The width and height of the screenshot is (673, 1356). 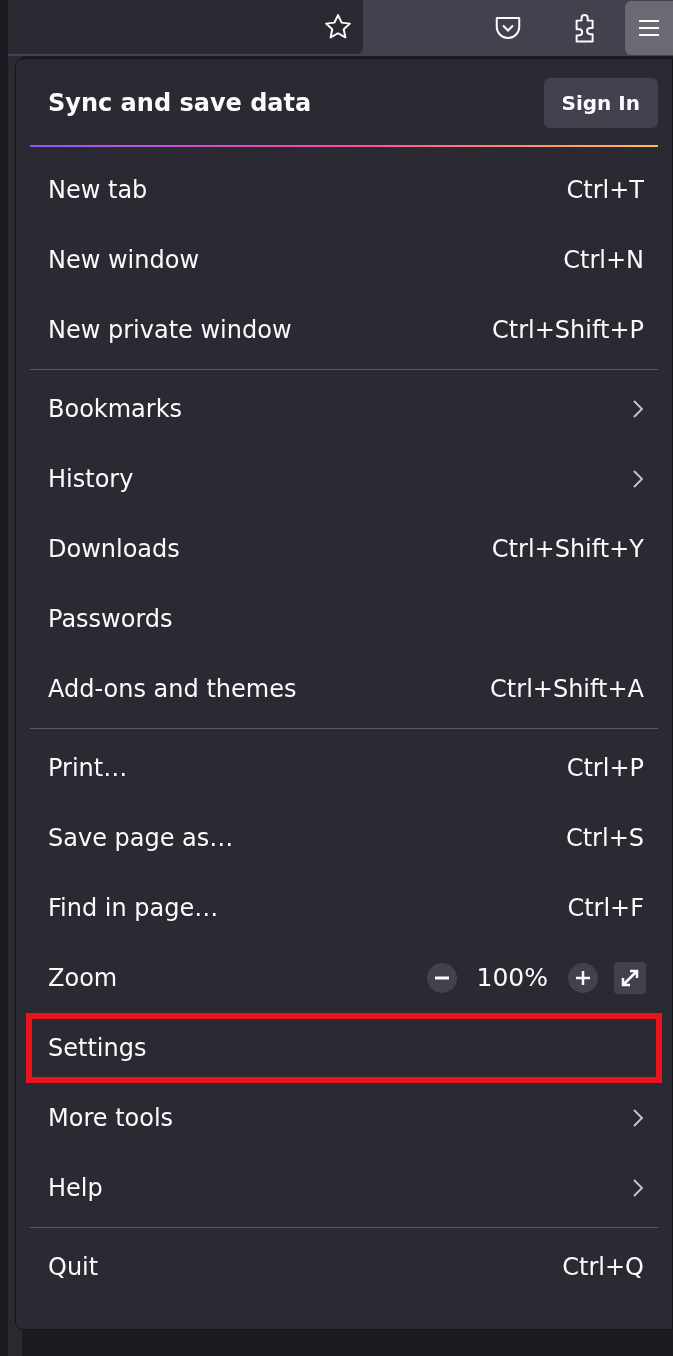 What do you see at coordinates (344, 330) in the screenshot?
I see `menu-item: New private window Ctrl+Shift+P` at bounding box center [344, 330].